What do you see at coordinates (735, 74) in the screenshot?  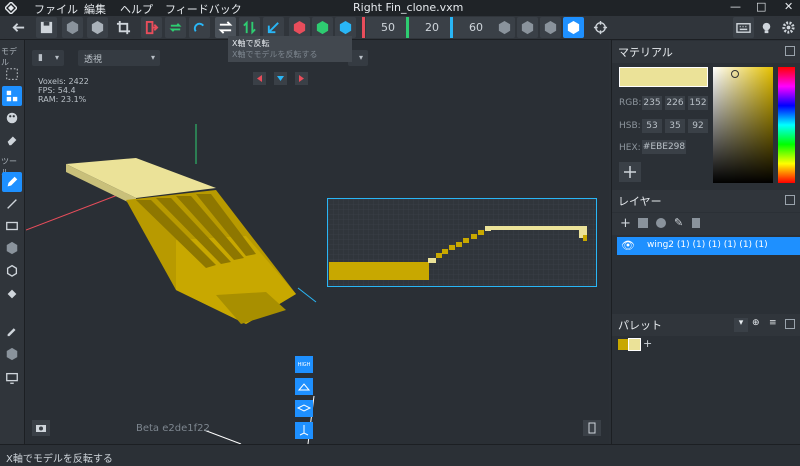 I see `color-picker-cursor` at bounding box center [735, 74].